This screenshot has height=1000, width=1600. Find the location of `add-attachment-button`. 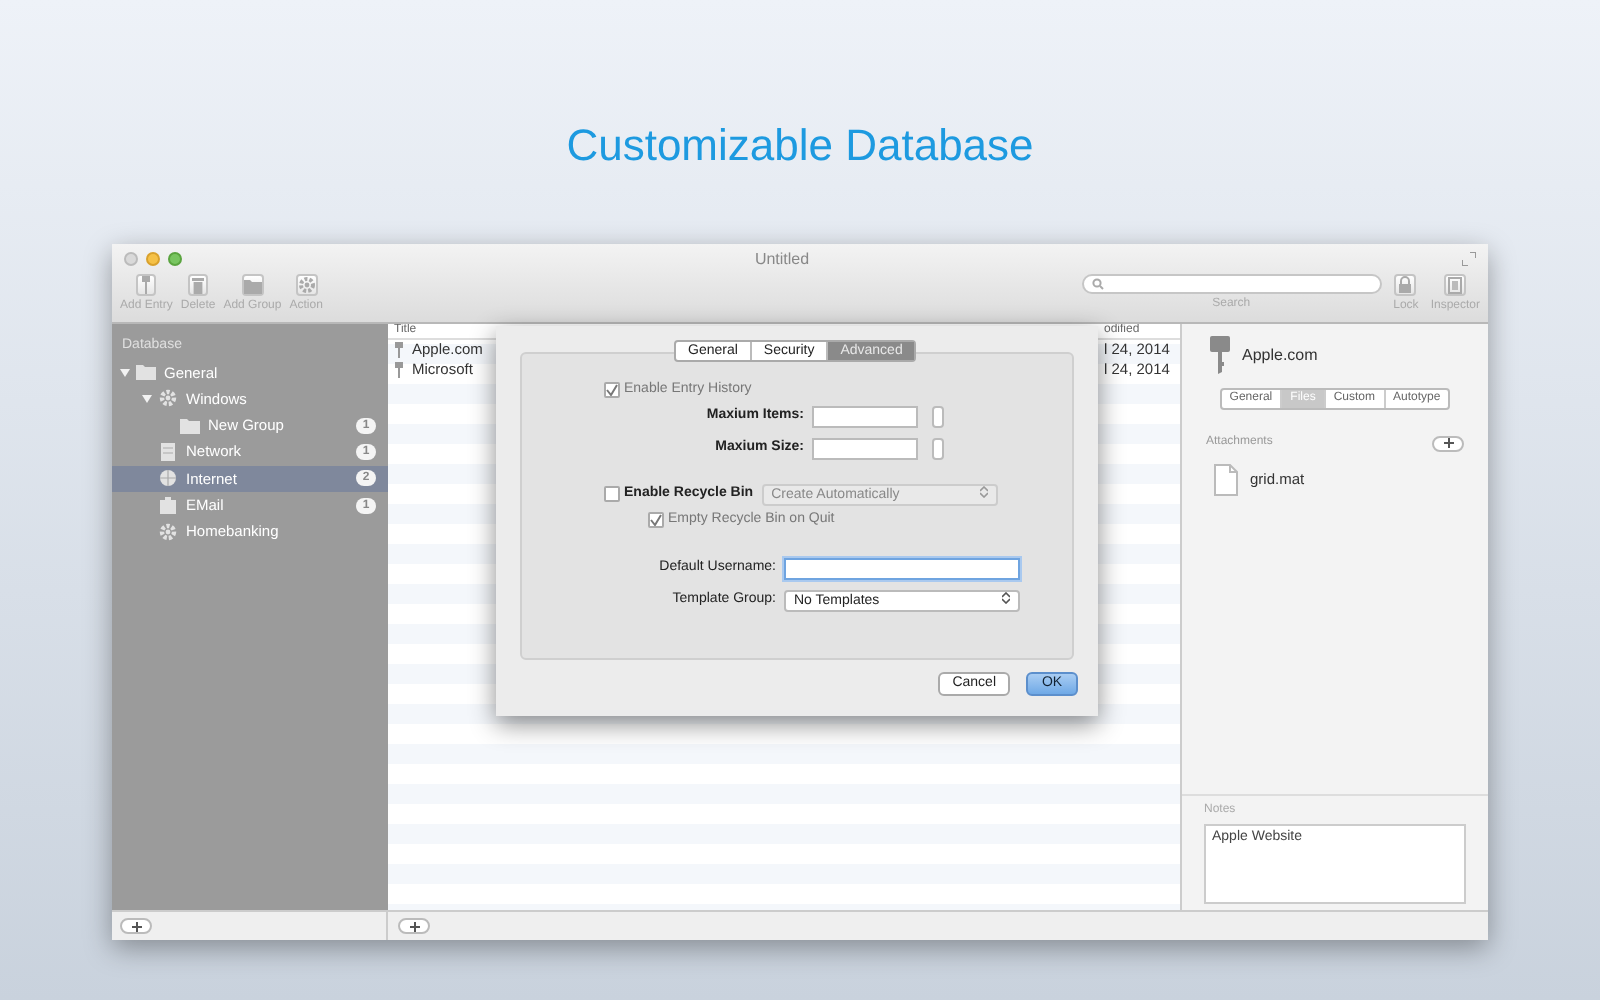

add-attachment-button is located at coordinates (1448, 443).